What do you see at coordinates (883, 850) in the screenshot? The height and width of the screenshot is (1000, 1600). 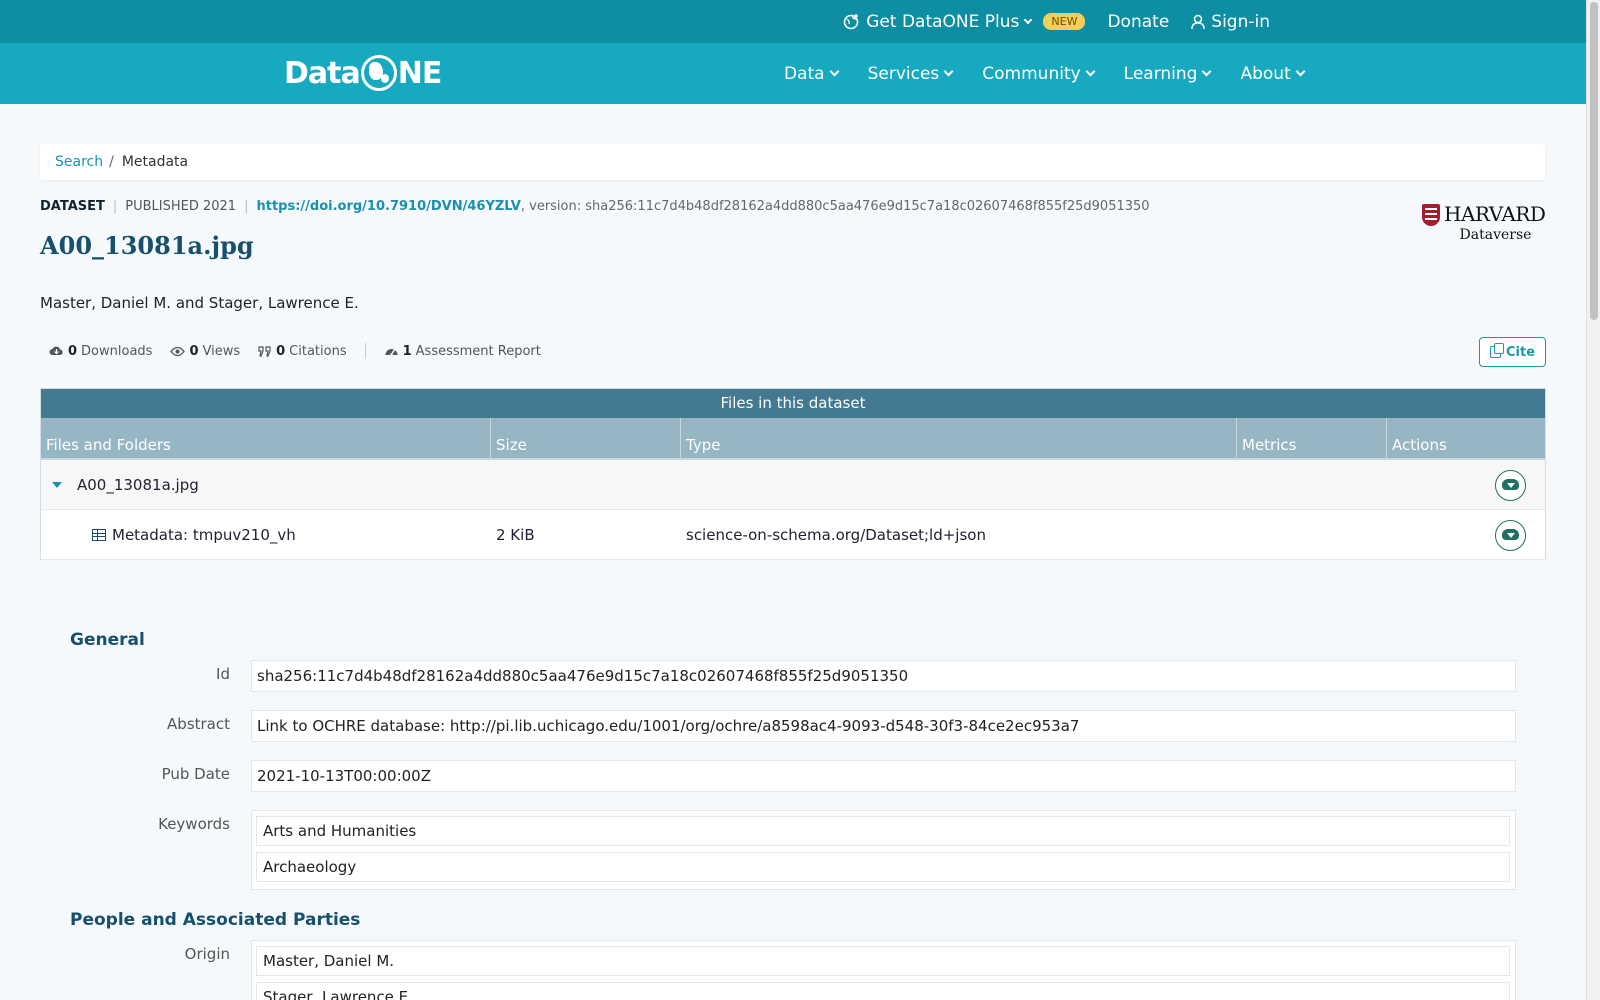 I see `keywords-list: Arts and Humanities Archaeology` at bounding box center [883, 850].